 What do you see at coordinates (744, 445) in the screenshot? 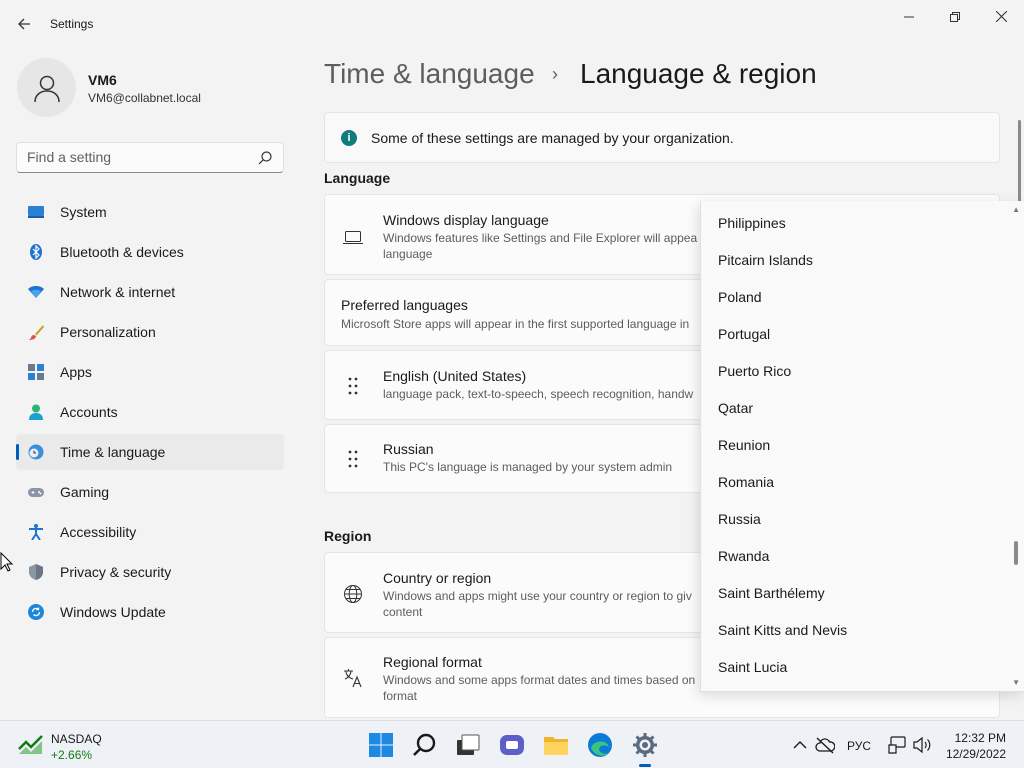
I see `dropdown-option: Reunion` at bounding box center [744, 445].